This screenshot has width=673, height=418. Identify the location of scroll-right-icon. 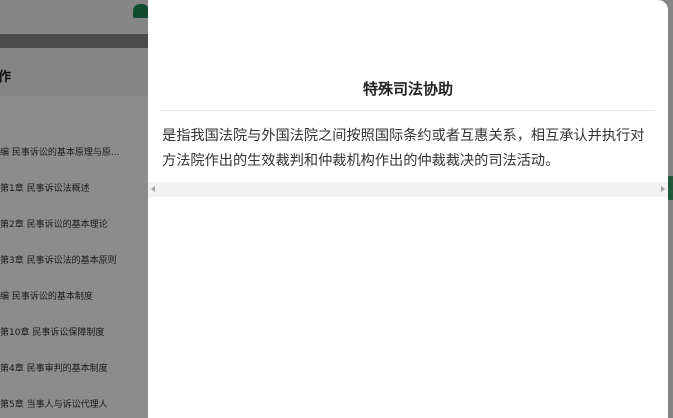
(663, 189).